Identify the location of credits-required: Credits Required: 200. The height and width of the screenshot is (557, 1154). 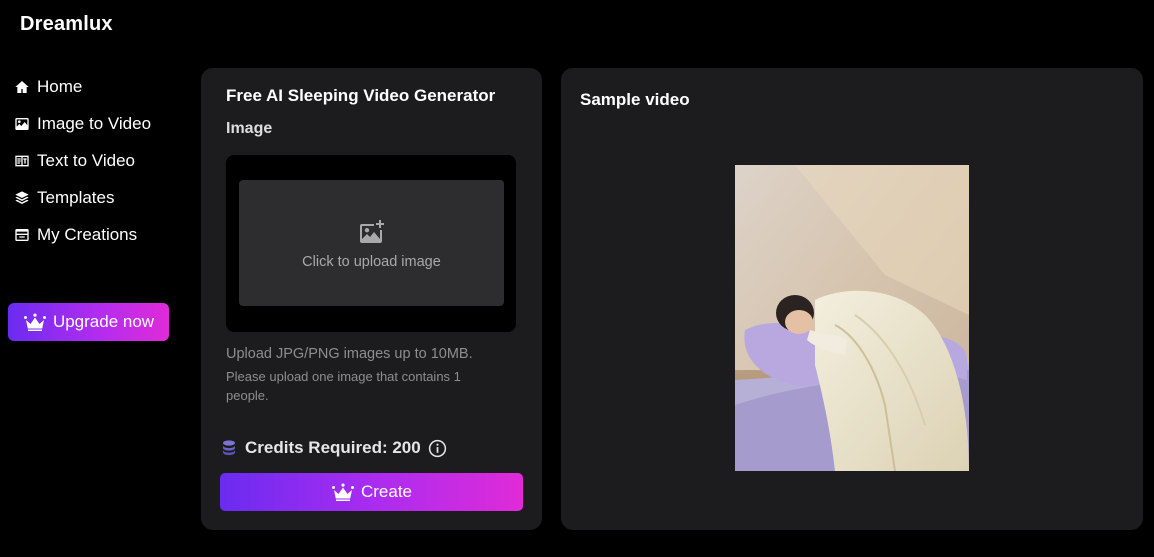
(334, 448).